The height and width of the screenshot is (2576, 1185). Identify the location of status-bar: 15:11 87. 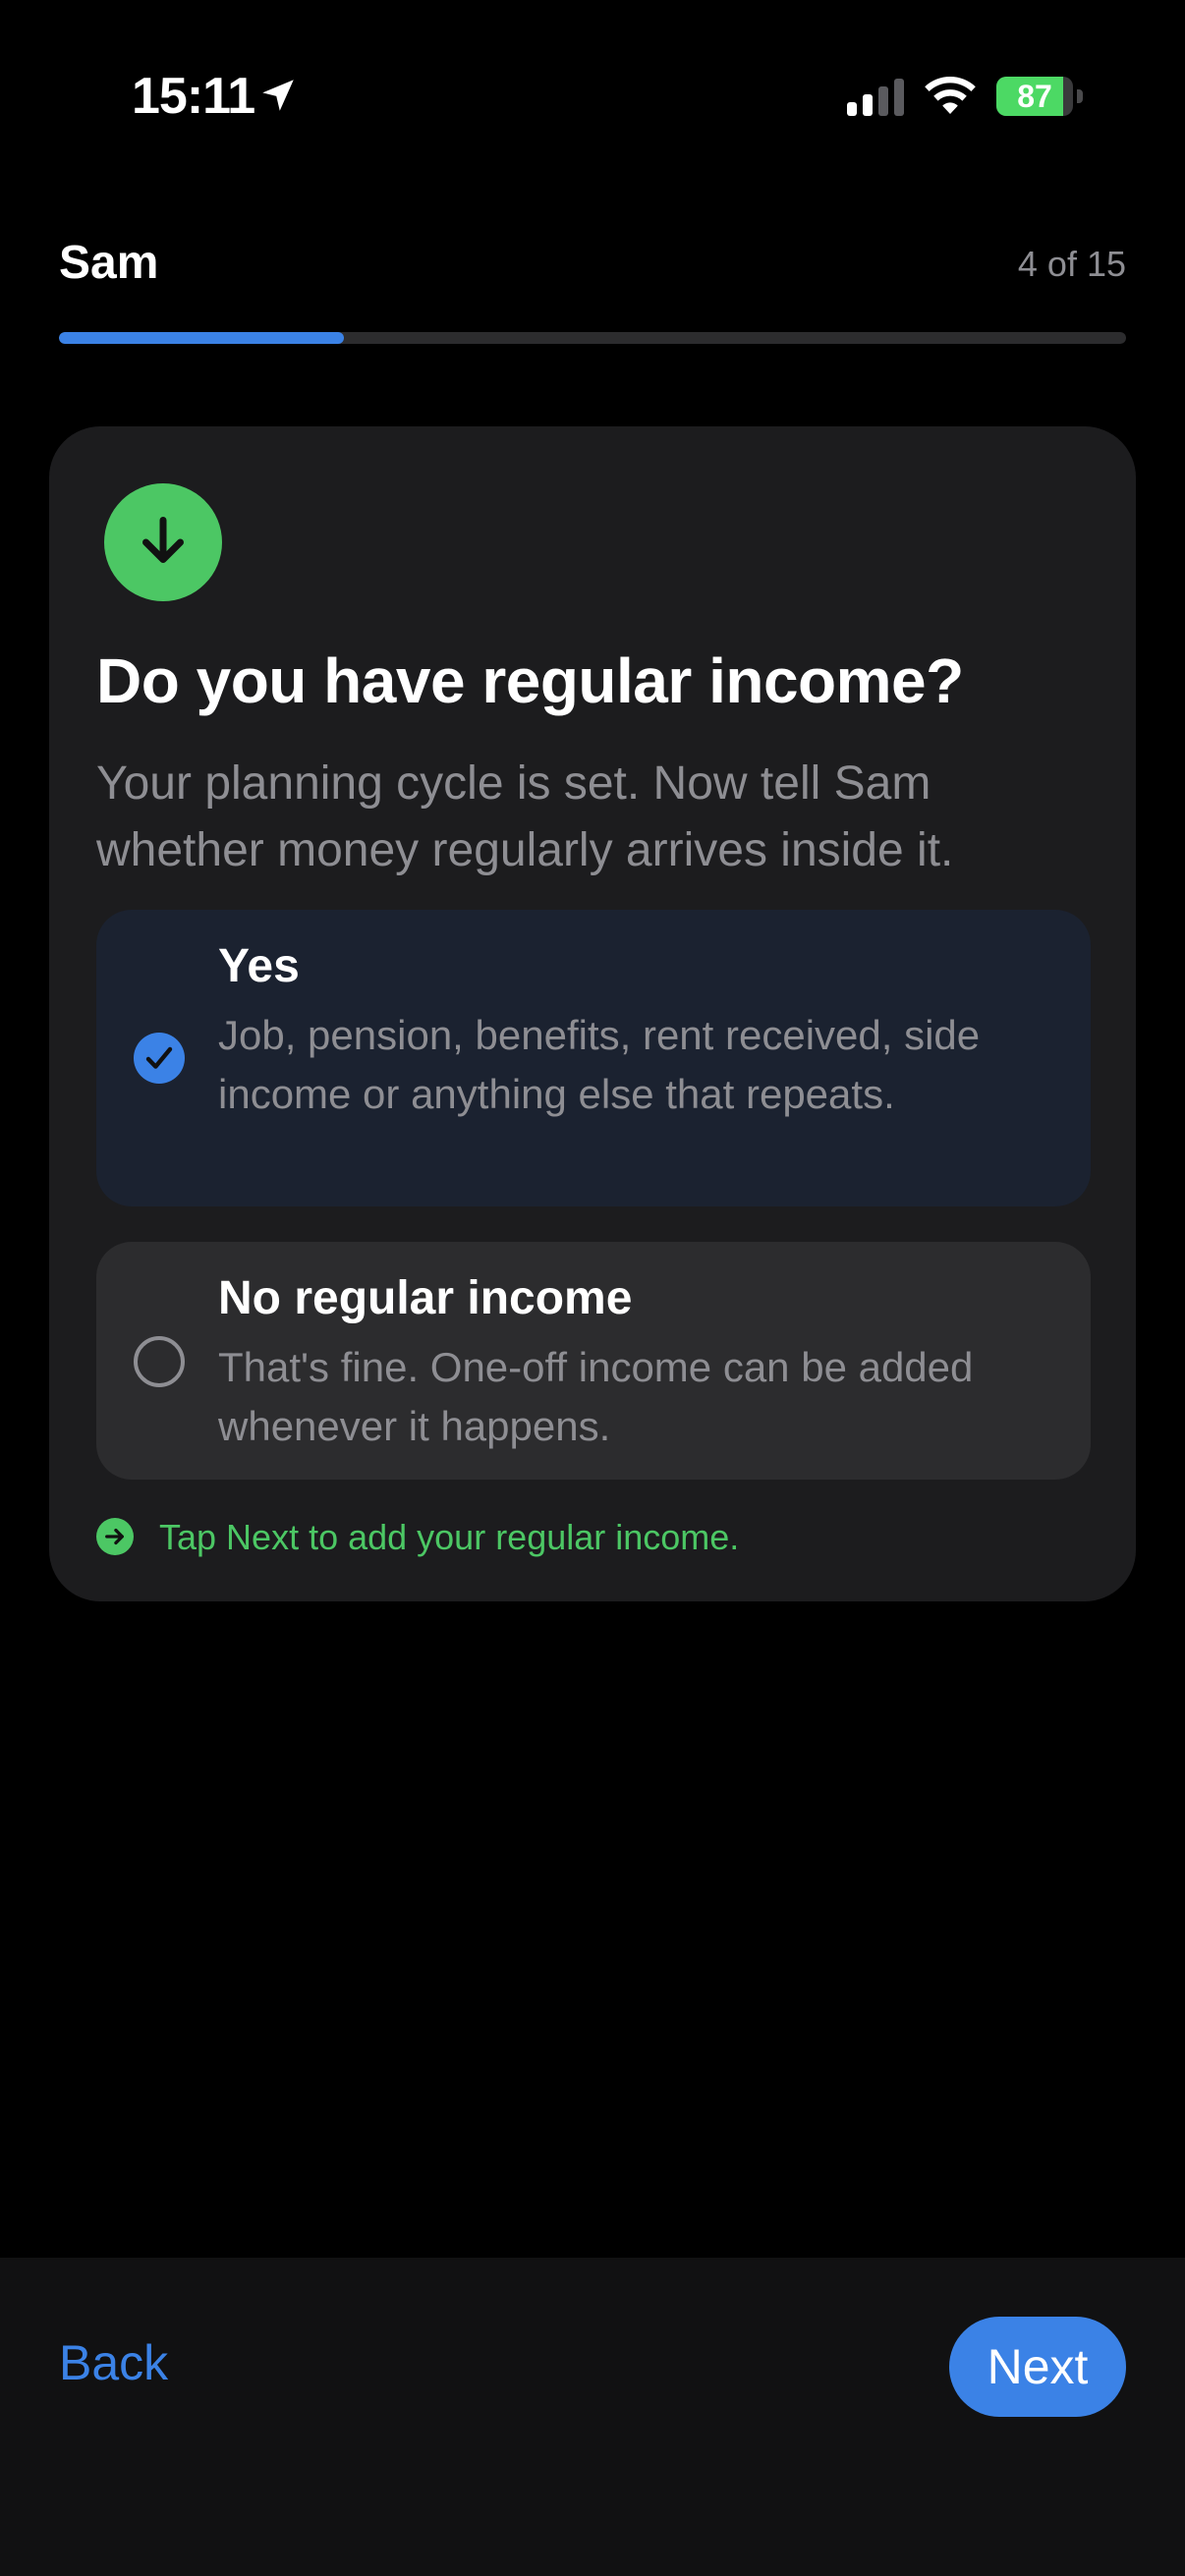
(592, 93).